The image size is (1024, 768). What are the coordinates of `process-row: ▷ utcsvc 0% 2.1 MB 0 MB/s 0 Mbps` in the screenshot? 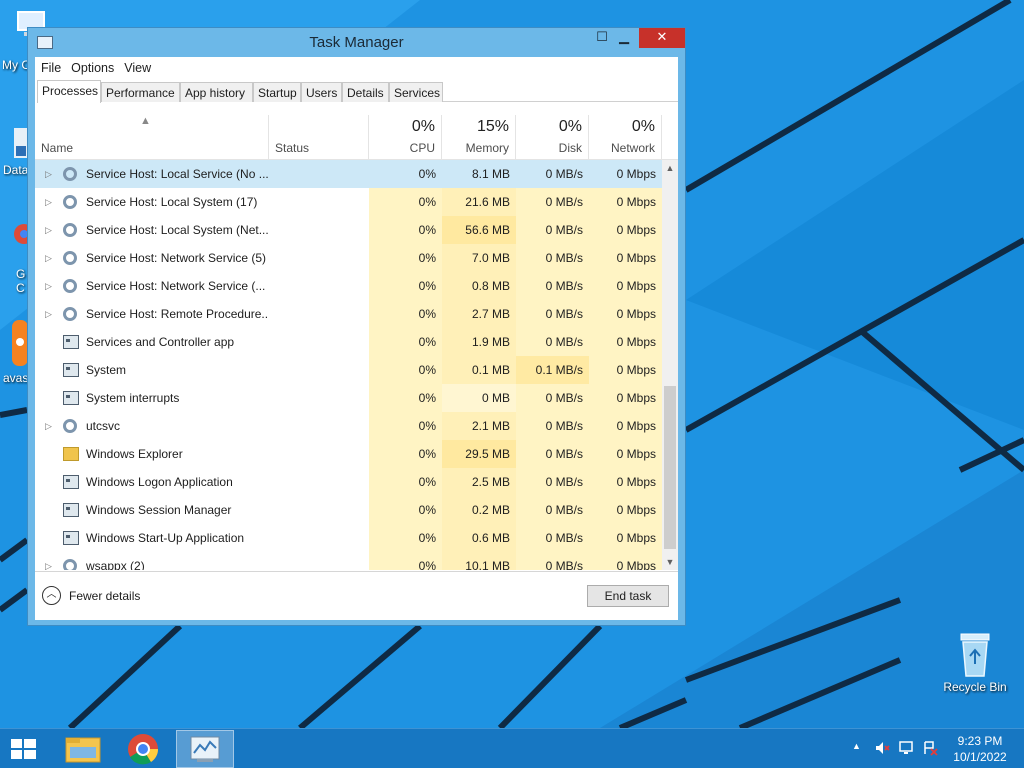 It's located at (348, 426).